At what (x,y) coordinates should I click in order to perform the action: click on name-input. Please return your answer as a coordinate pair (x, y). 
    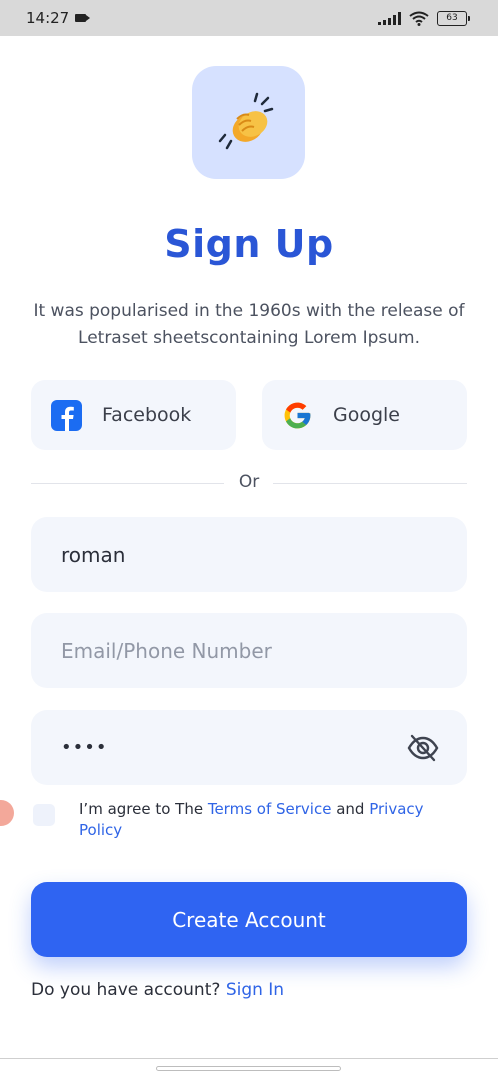
    Looking at the image, I should click on (226, 554).